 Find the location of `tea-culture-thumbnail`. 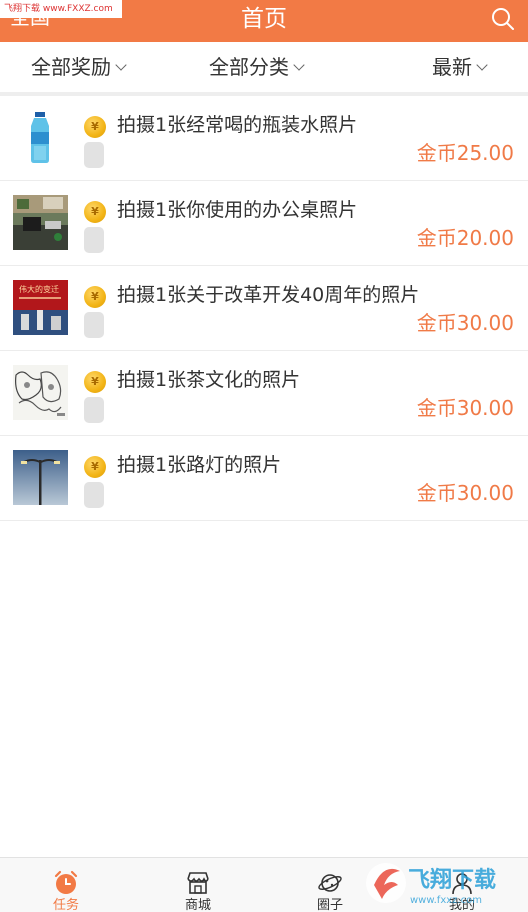

tea-culture-thumbnail is located at coordinates (40, 392).